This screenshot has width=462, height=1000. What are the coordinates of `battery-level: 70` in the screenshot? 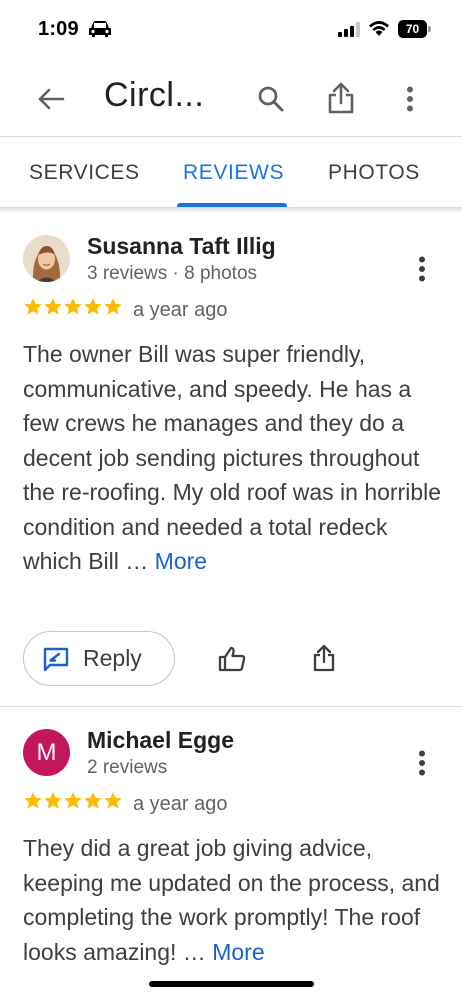 It's located at (412, 29).